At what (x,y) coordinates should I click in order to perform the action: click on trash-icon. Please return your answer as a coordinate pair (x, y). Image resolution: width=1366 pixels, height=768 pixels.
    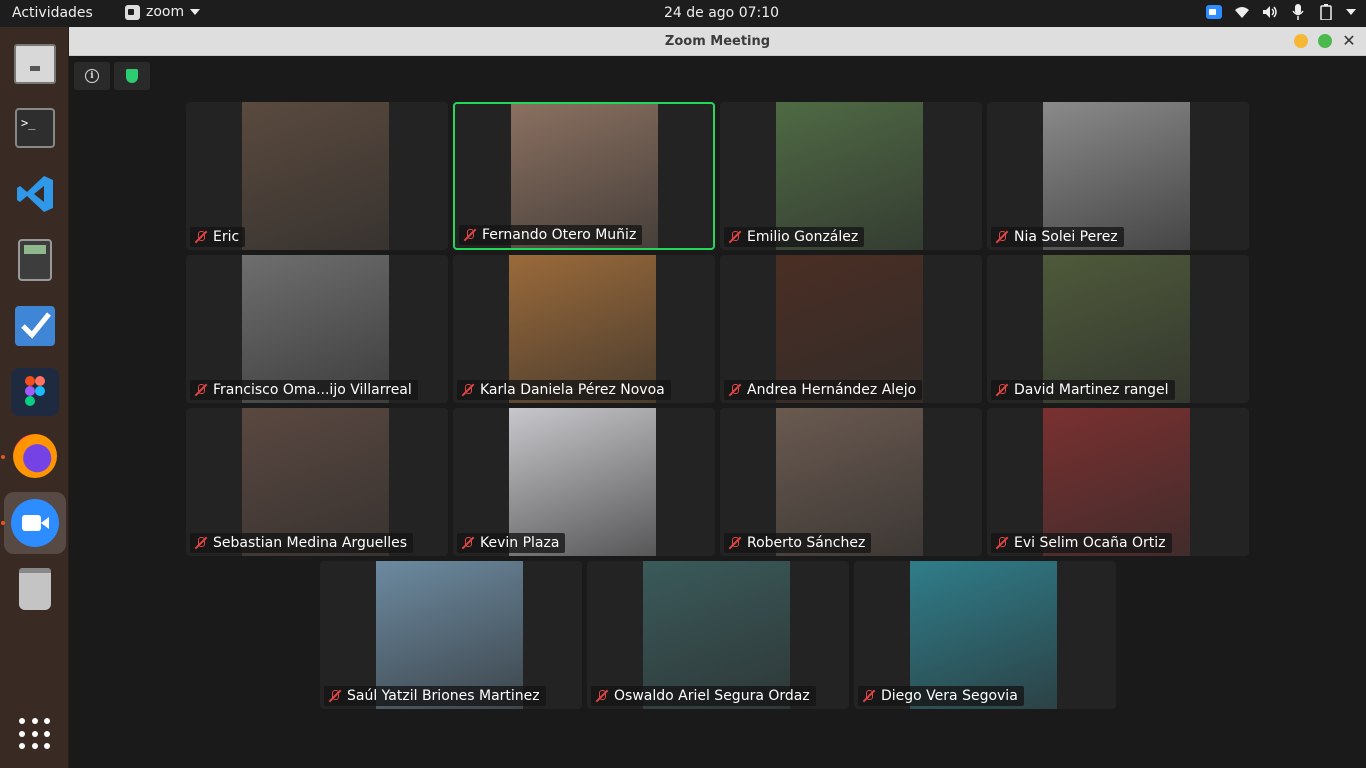
    Looking at the image, I should click on (35, 589).